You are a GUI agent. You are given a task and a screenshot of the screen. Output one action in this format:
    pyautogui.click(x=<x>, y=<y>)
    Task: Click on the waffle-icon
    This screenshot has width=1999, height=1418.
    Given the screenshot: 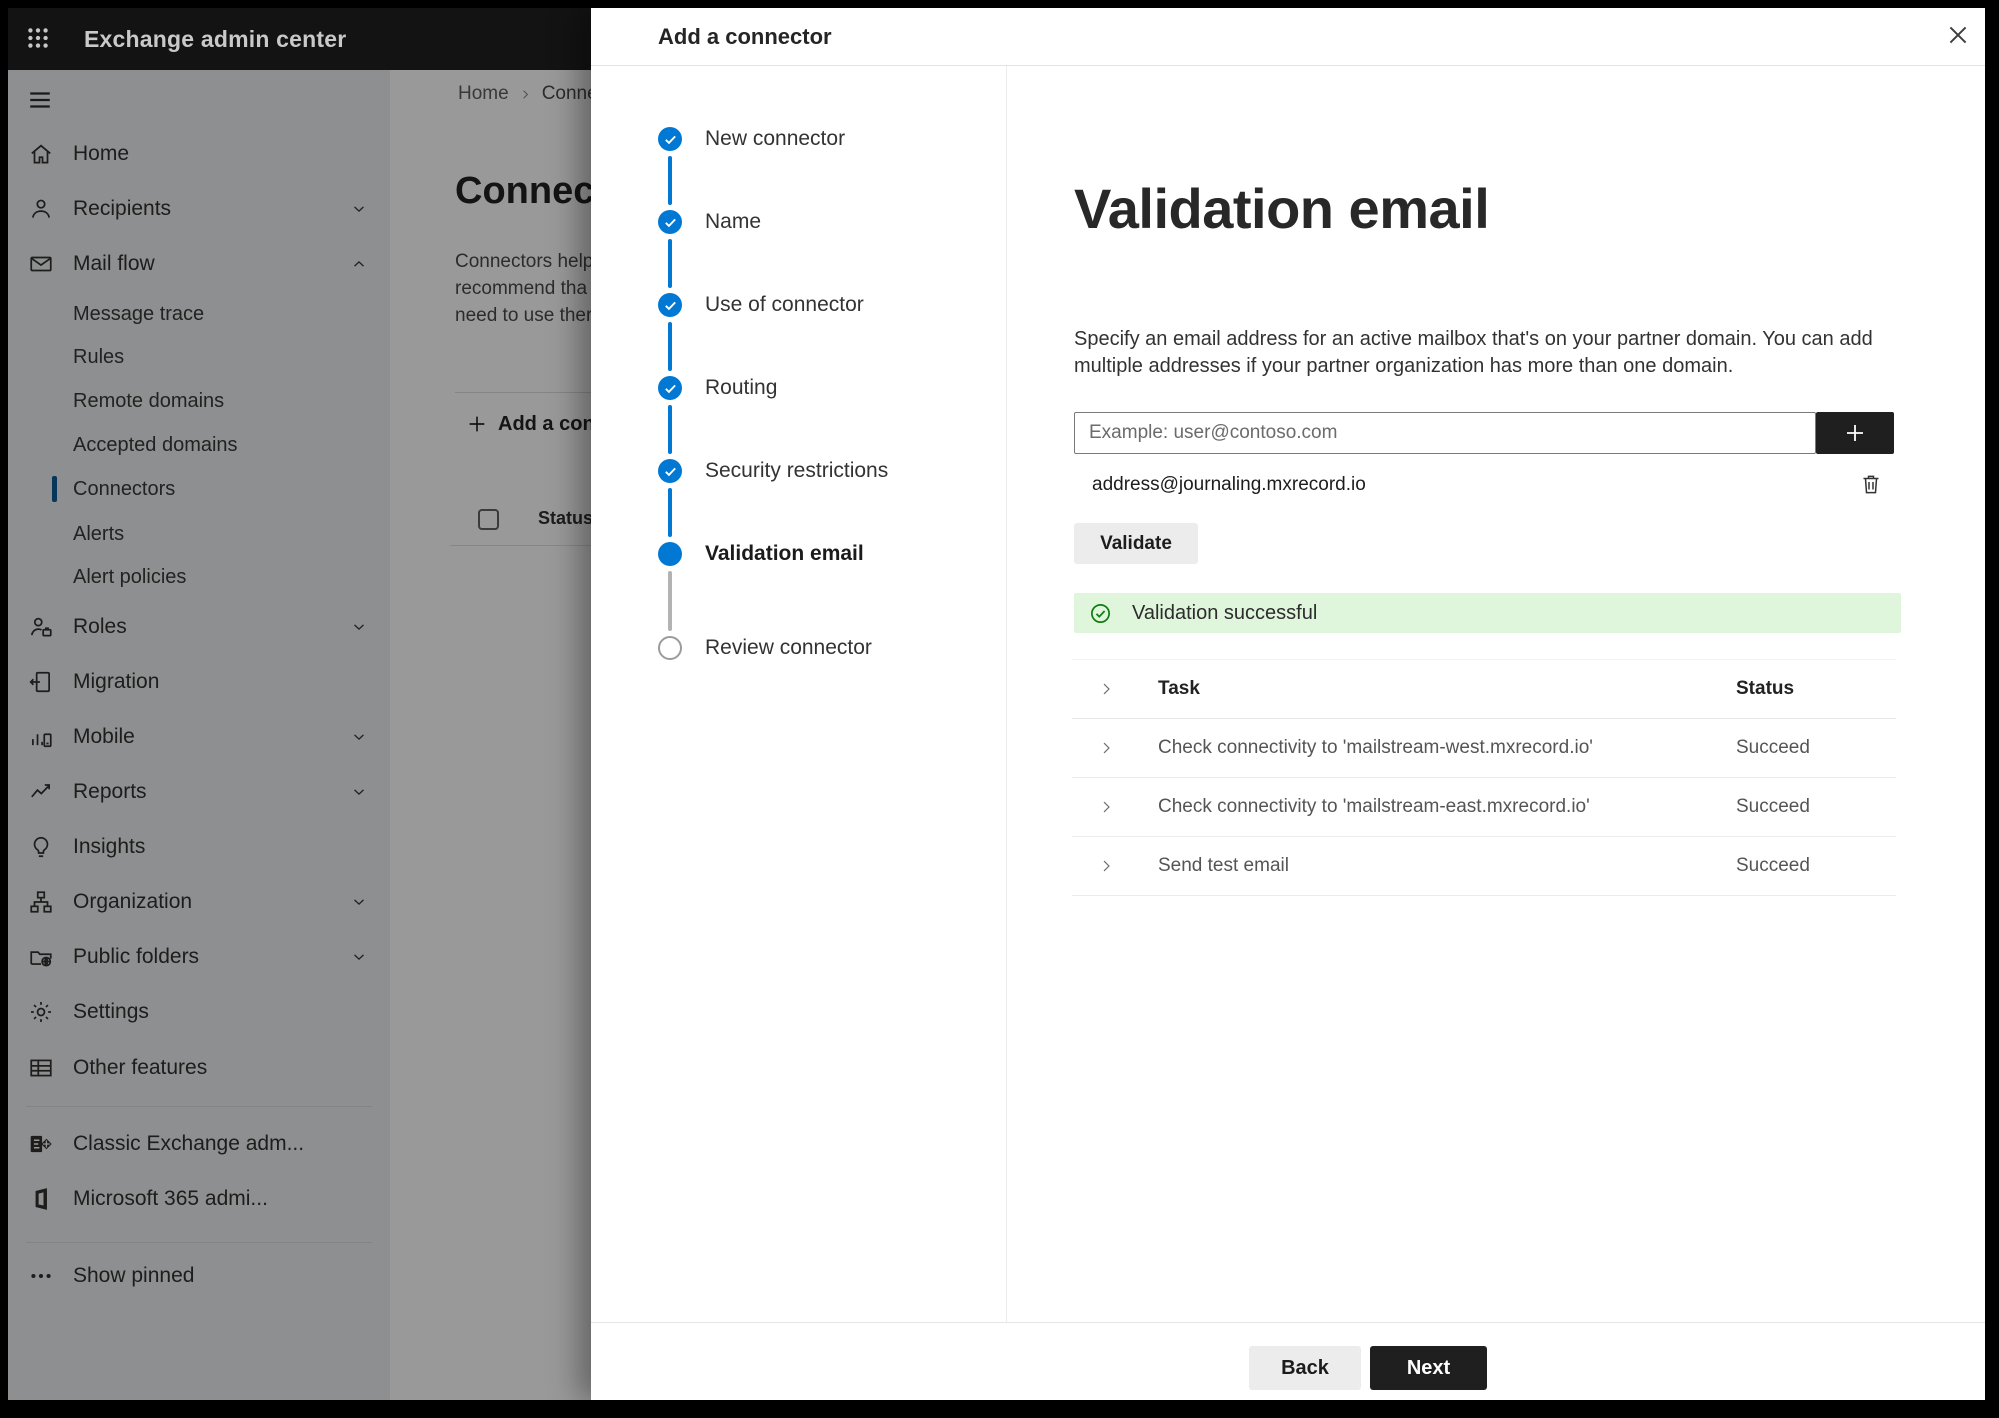 What is the action you would take?
    pyautogui.click(x=38, y=38)
    